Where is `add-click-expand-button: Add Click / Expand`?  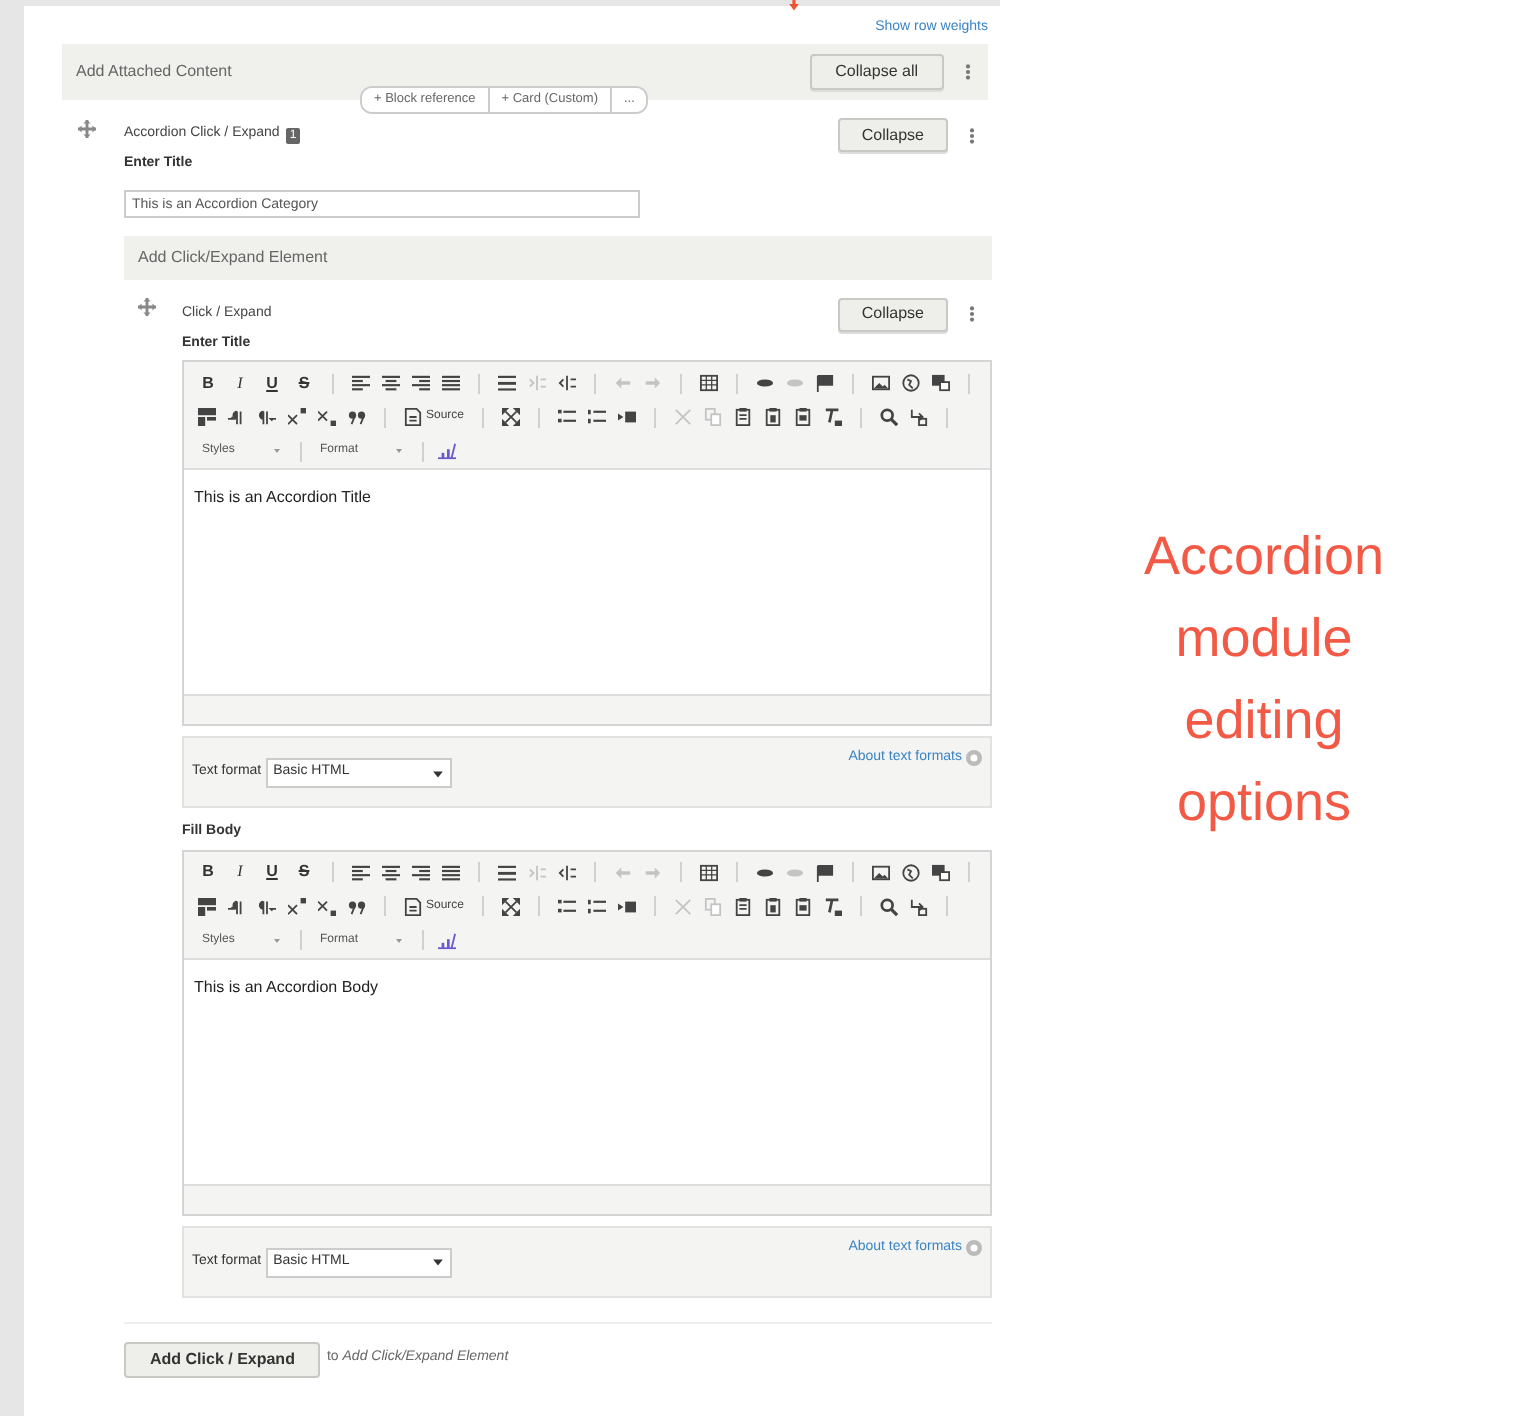 add-click-expand-button: Add Click / Expand is located at coordinates (222, 1359).